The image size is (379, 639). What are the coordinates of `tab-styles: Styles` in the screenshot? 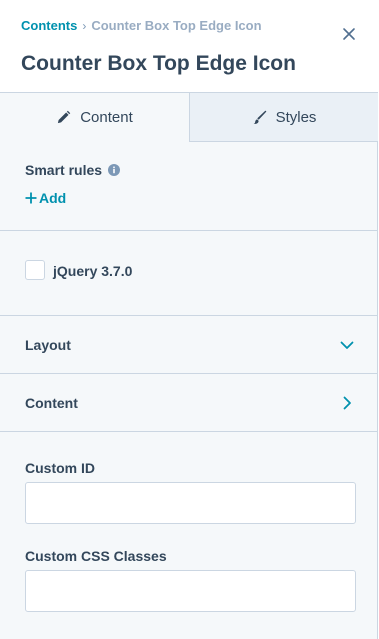 It's located at (284, 117).